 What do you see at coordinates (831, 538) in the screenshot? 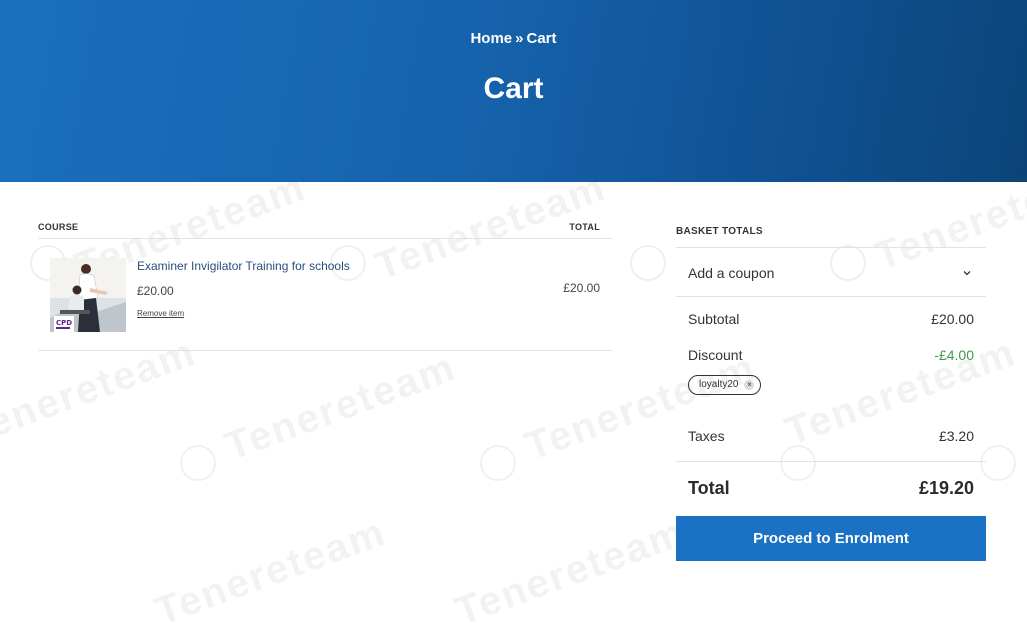
I see `proceed-to-enrolment-button: Proceed to Enrolment` at bounding box center [831, 538].